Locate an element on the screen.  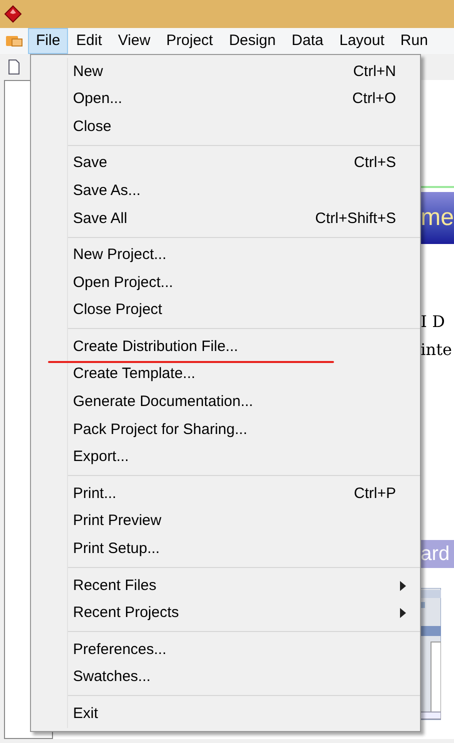
menu-entry: Save All Ctrl+Shift+S is located at coordinates (244, 218).